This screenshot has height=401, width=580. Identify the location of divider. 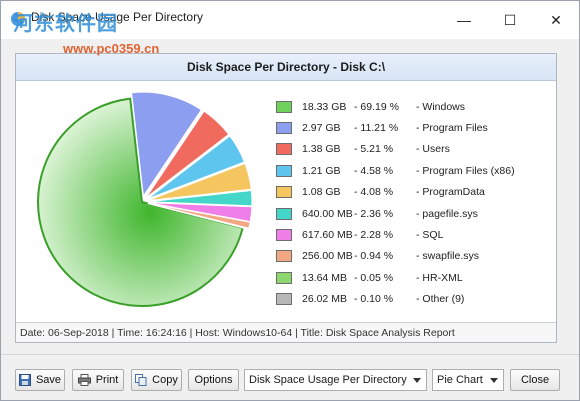
(290, 354).